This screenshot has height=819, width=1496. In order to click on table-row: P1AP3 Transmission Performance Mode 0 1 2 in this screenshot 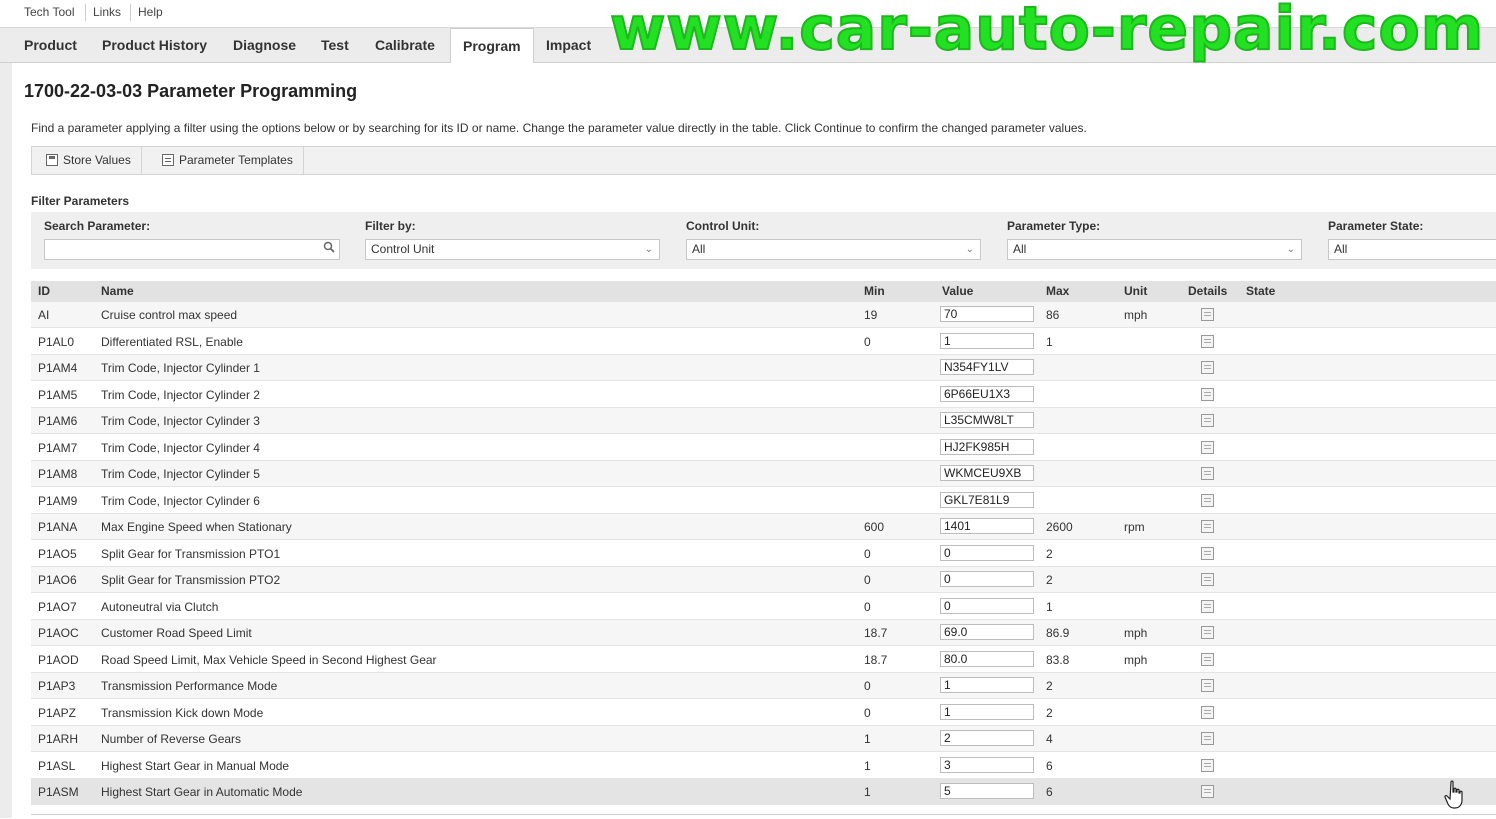, I will do `click(763, 686)`.